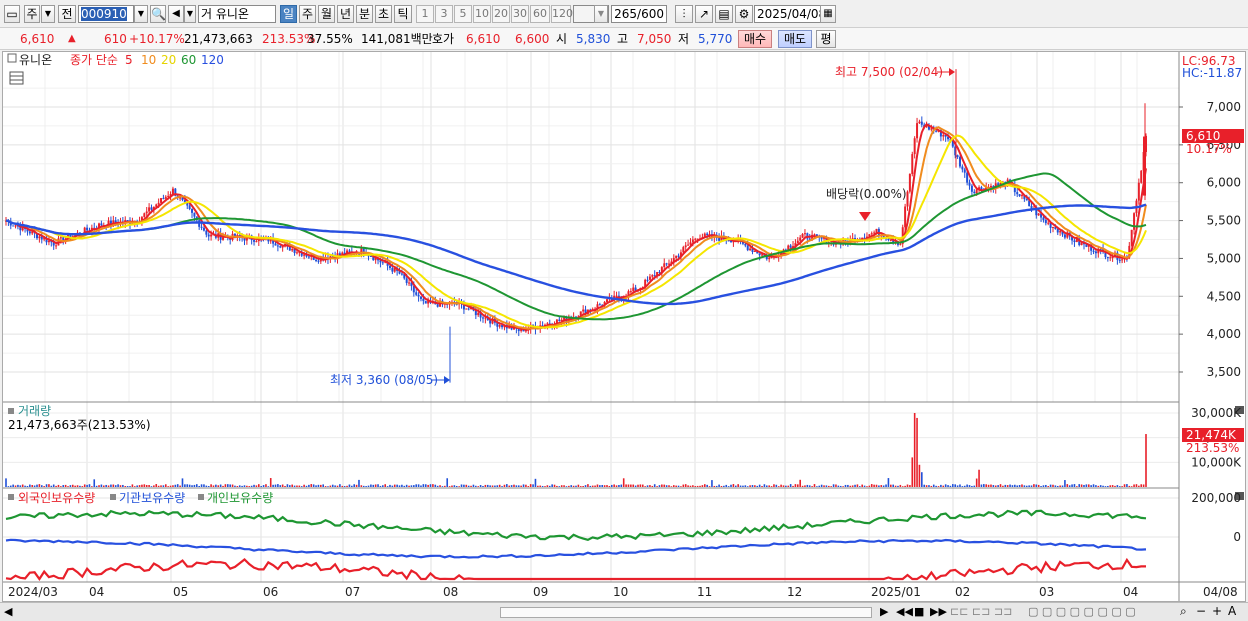  I want to click on period-month: 월, so click(326, 14).